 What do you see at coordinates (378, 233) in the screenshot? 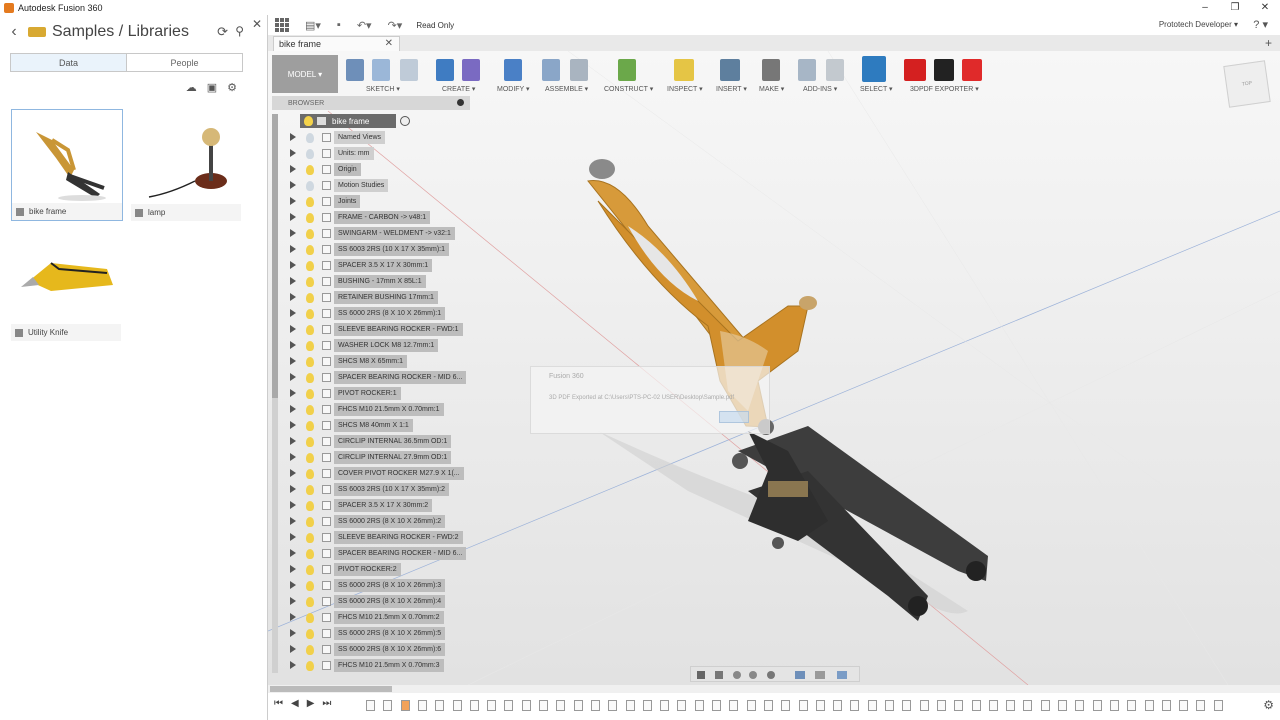
I see `browser-row: SWINGARM - WELDMENT -> v32:1` at bounding box center [378, 233].